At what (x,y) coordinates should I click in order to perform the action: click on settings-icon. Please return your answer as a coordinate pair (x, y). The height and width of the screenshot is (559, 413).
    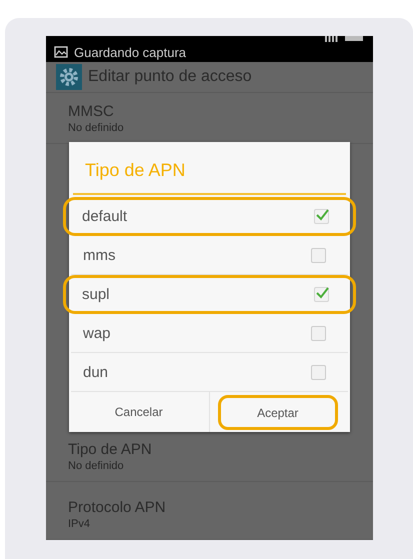
    Looking at the image, I should click on (69, 77).